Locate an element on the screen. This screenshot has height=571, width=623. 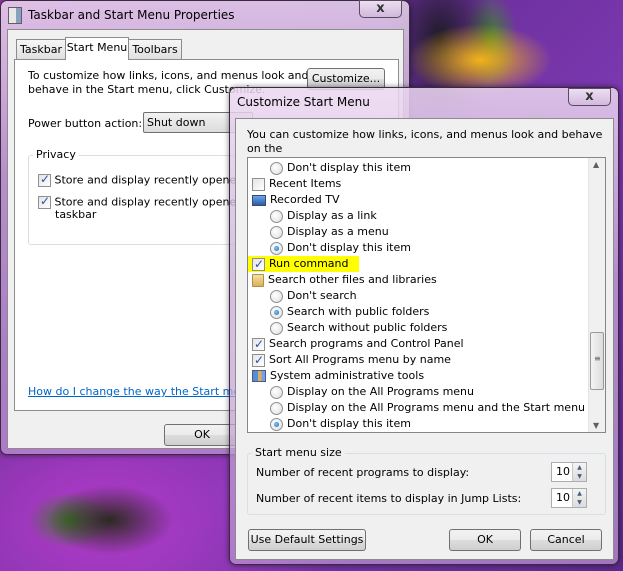
list-item: Search without public folders is located at coordinates (358, 328).